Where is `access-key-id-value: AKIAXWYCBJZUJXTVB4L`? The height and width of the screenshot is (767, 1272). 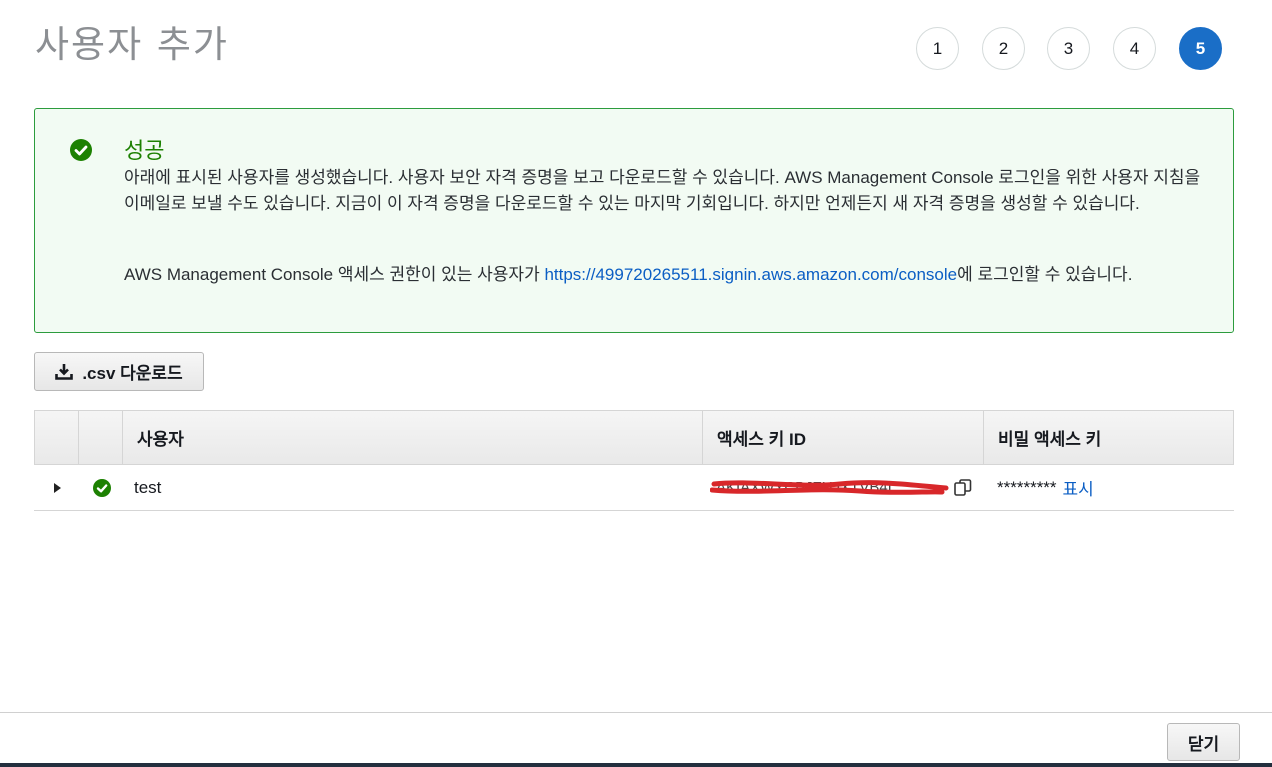
access-key-id-value: AKIAXWYCBJZUJXTVB4L is located at coordinates (829, 487).